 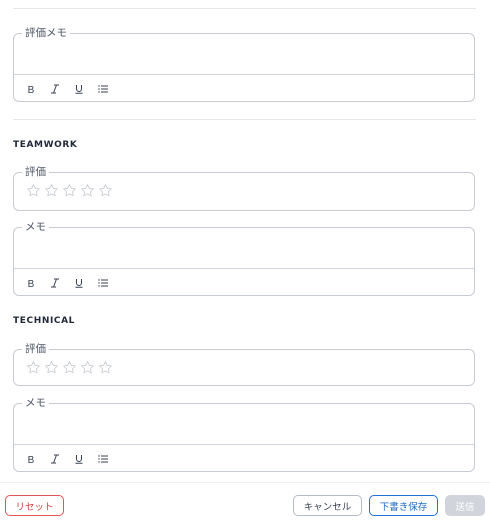 I want to click on cancel-button: キャンセル, so click(x=327, y=505).